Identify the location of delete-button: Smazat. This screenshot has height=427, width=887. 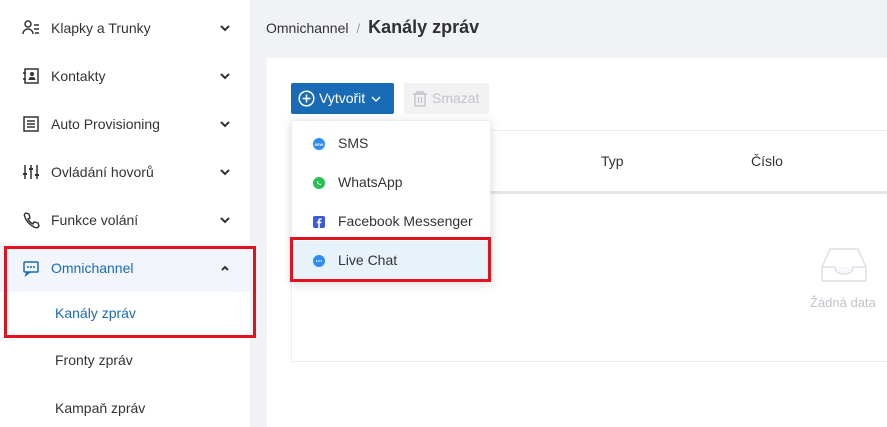
(446, 98).